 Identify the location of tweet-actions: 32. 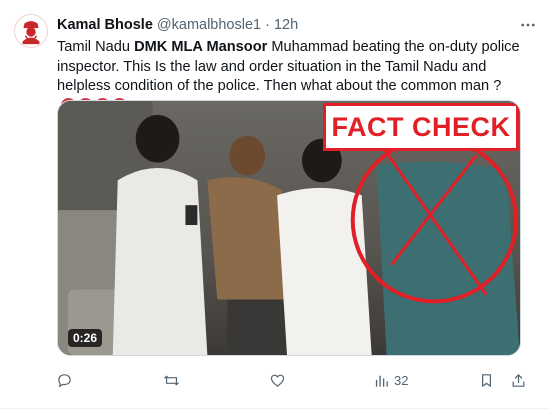
(290, 380).